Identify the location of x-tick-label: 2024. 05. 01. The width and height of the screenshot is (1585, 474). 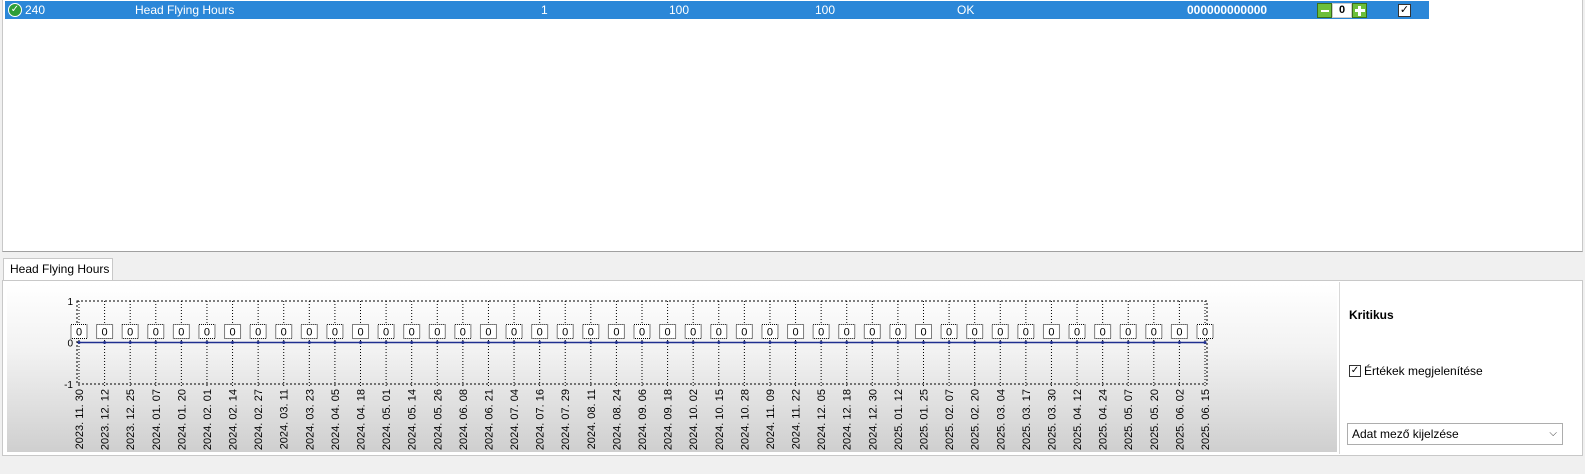
(387, 419).